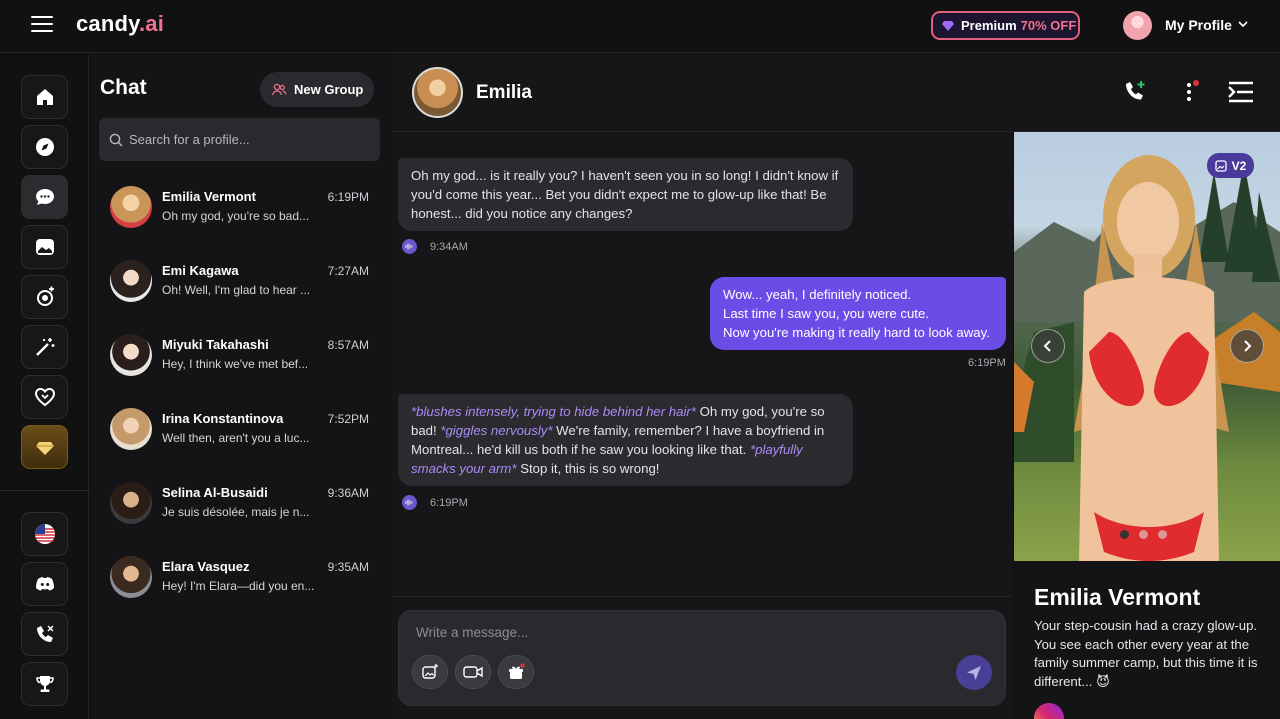  I want to click on logo-text: candy, so click(107, 23).